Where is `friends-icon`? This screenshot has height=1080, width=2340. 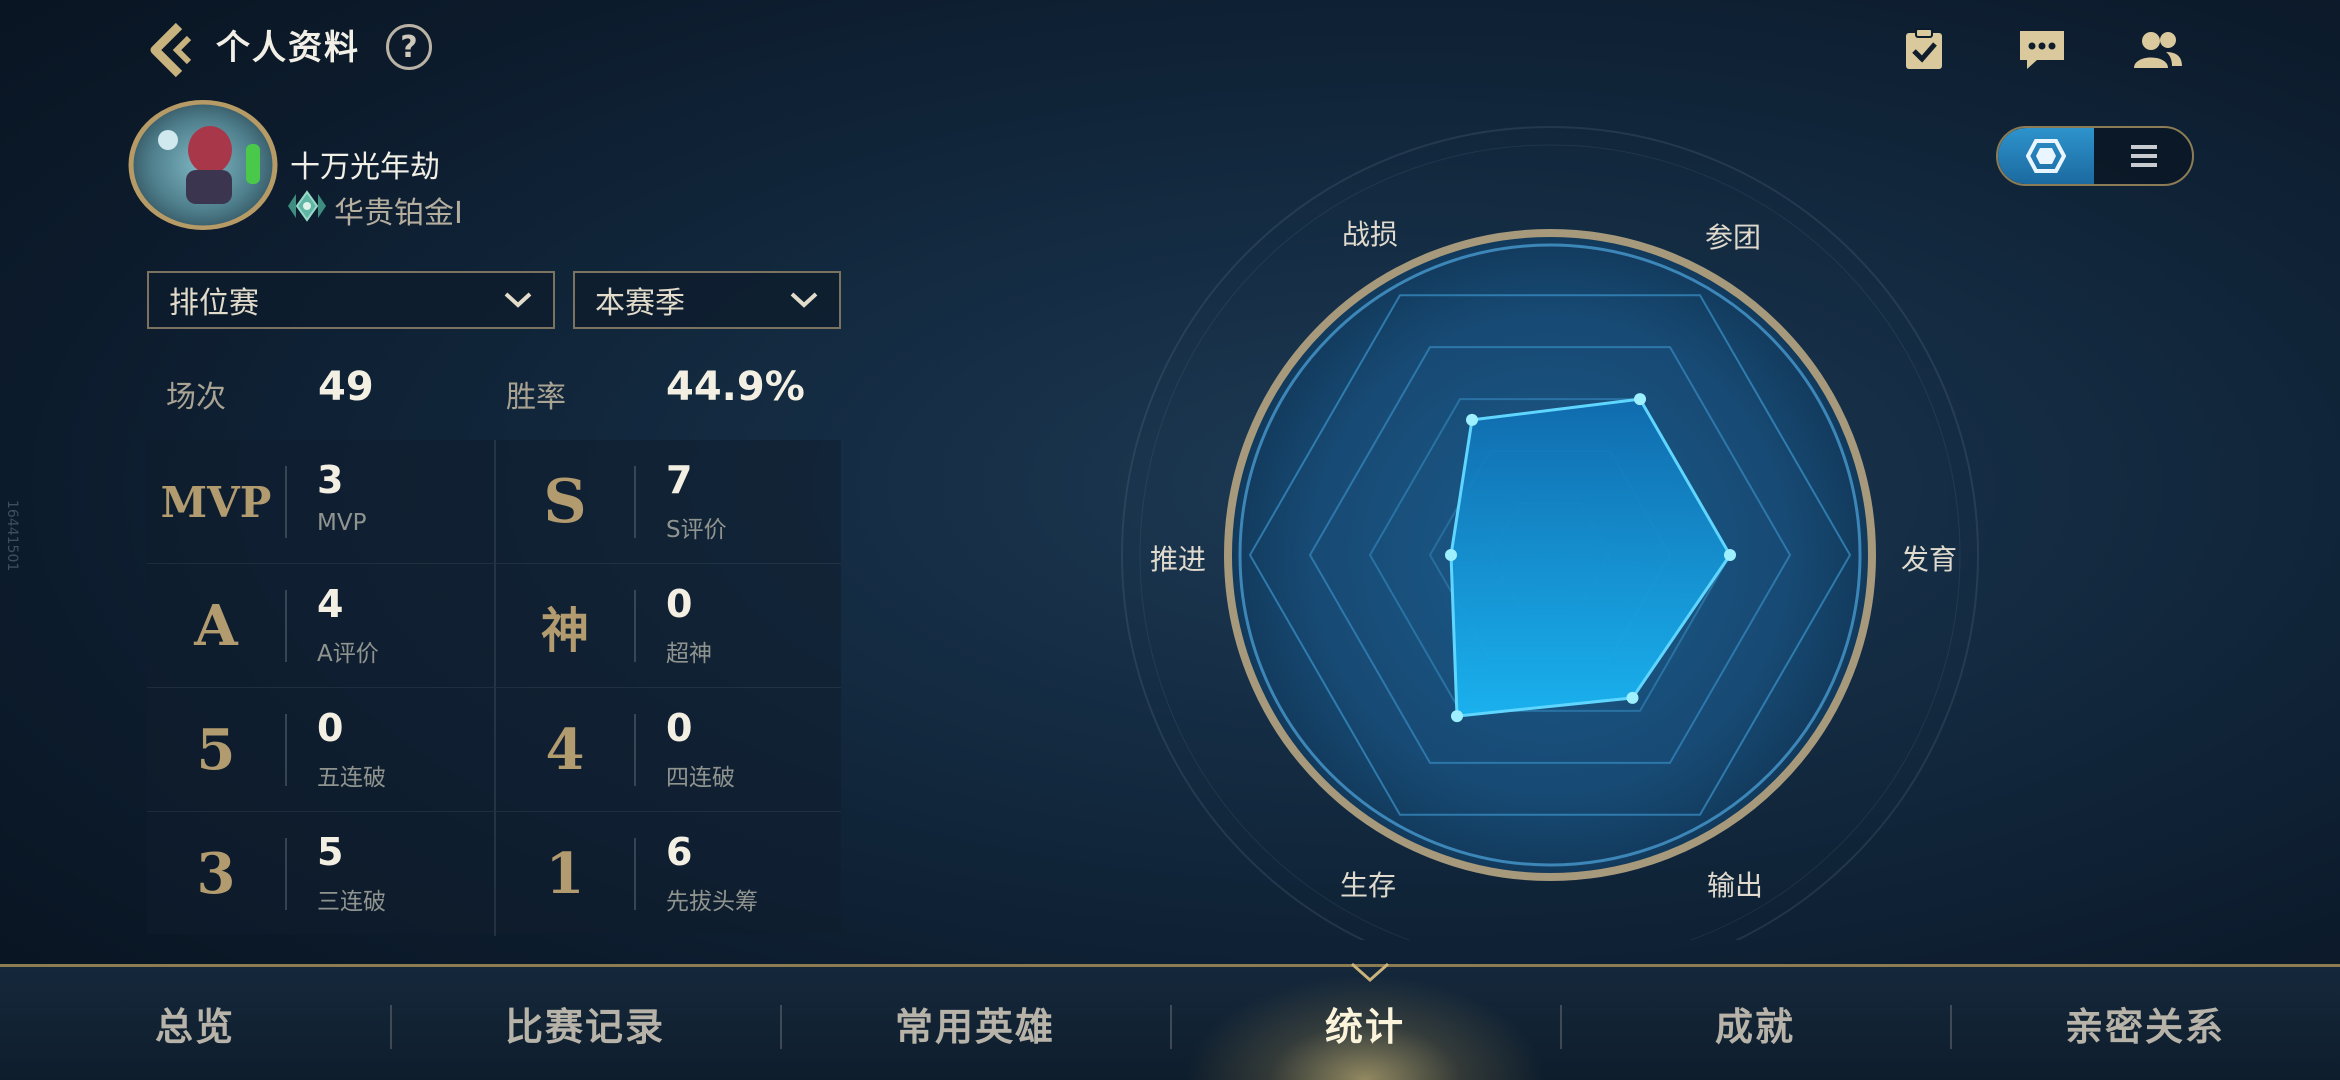
friends-icon is located at coordinates (2158, 50).